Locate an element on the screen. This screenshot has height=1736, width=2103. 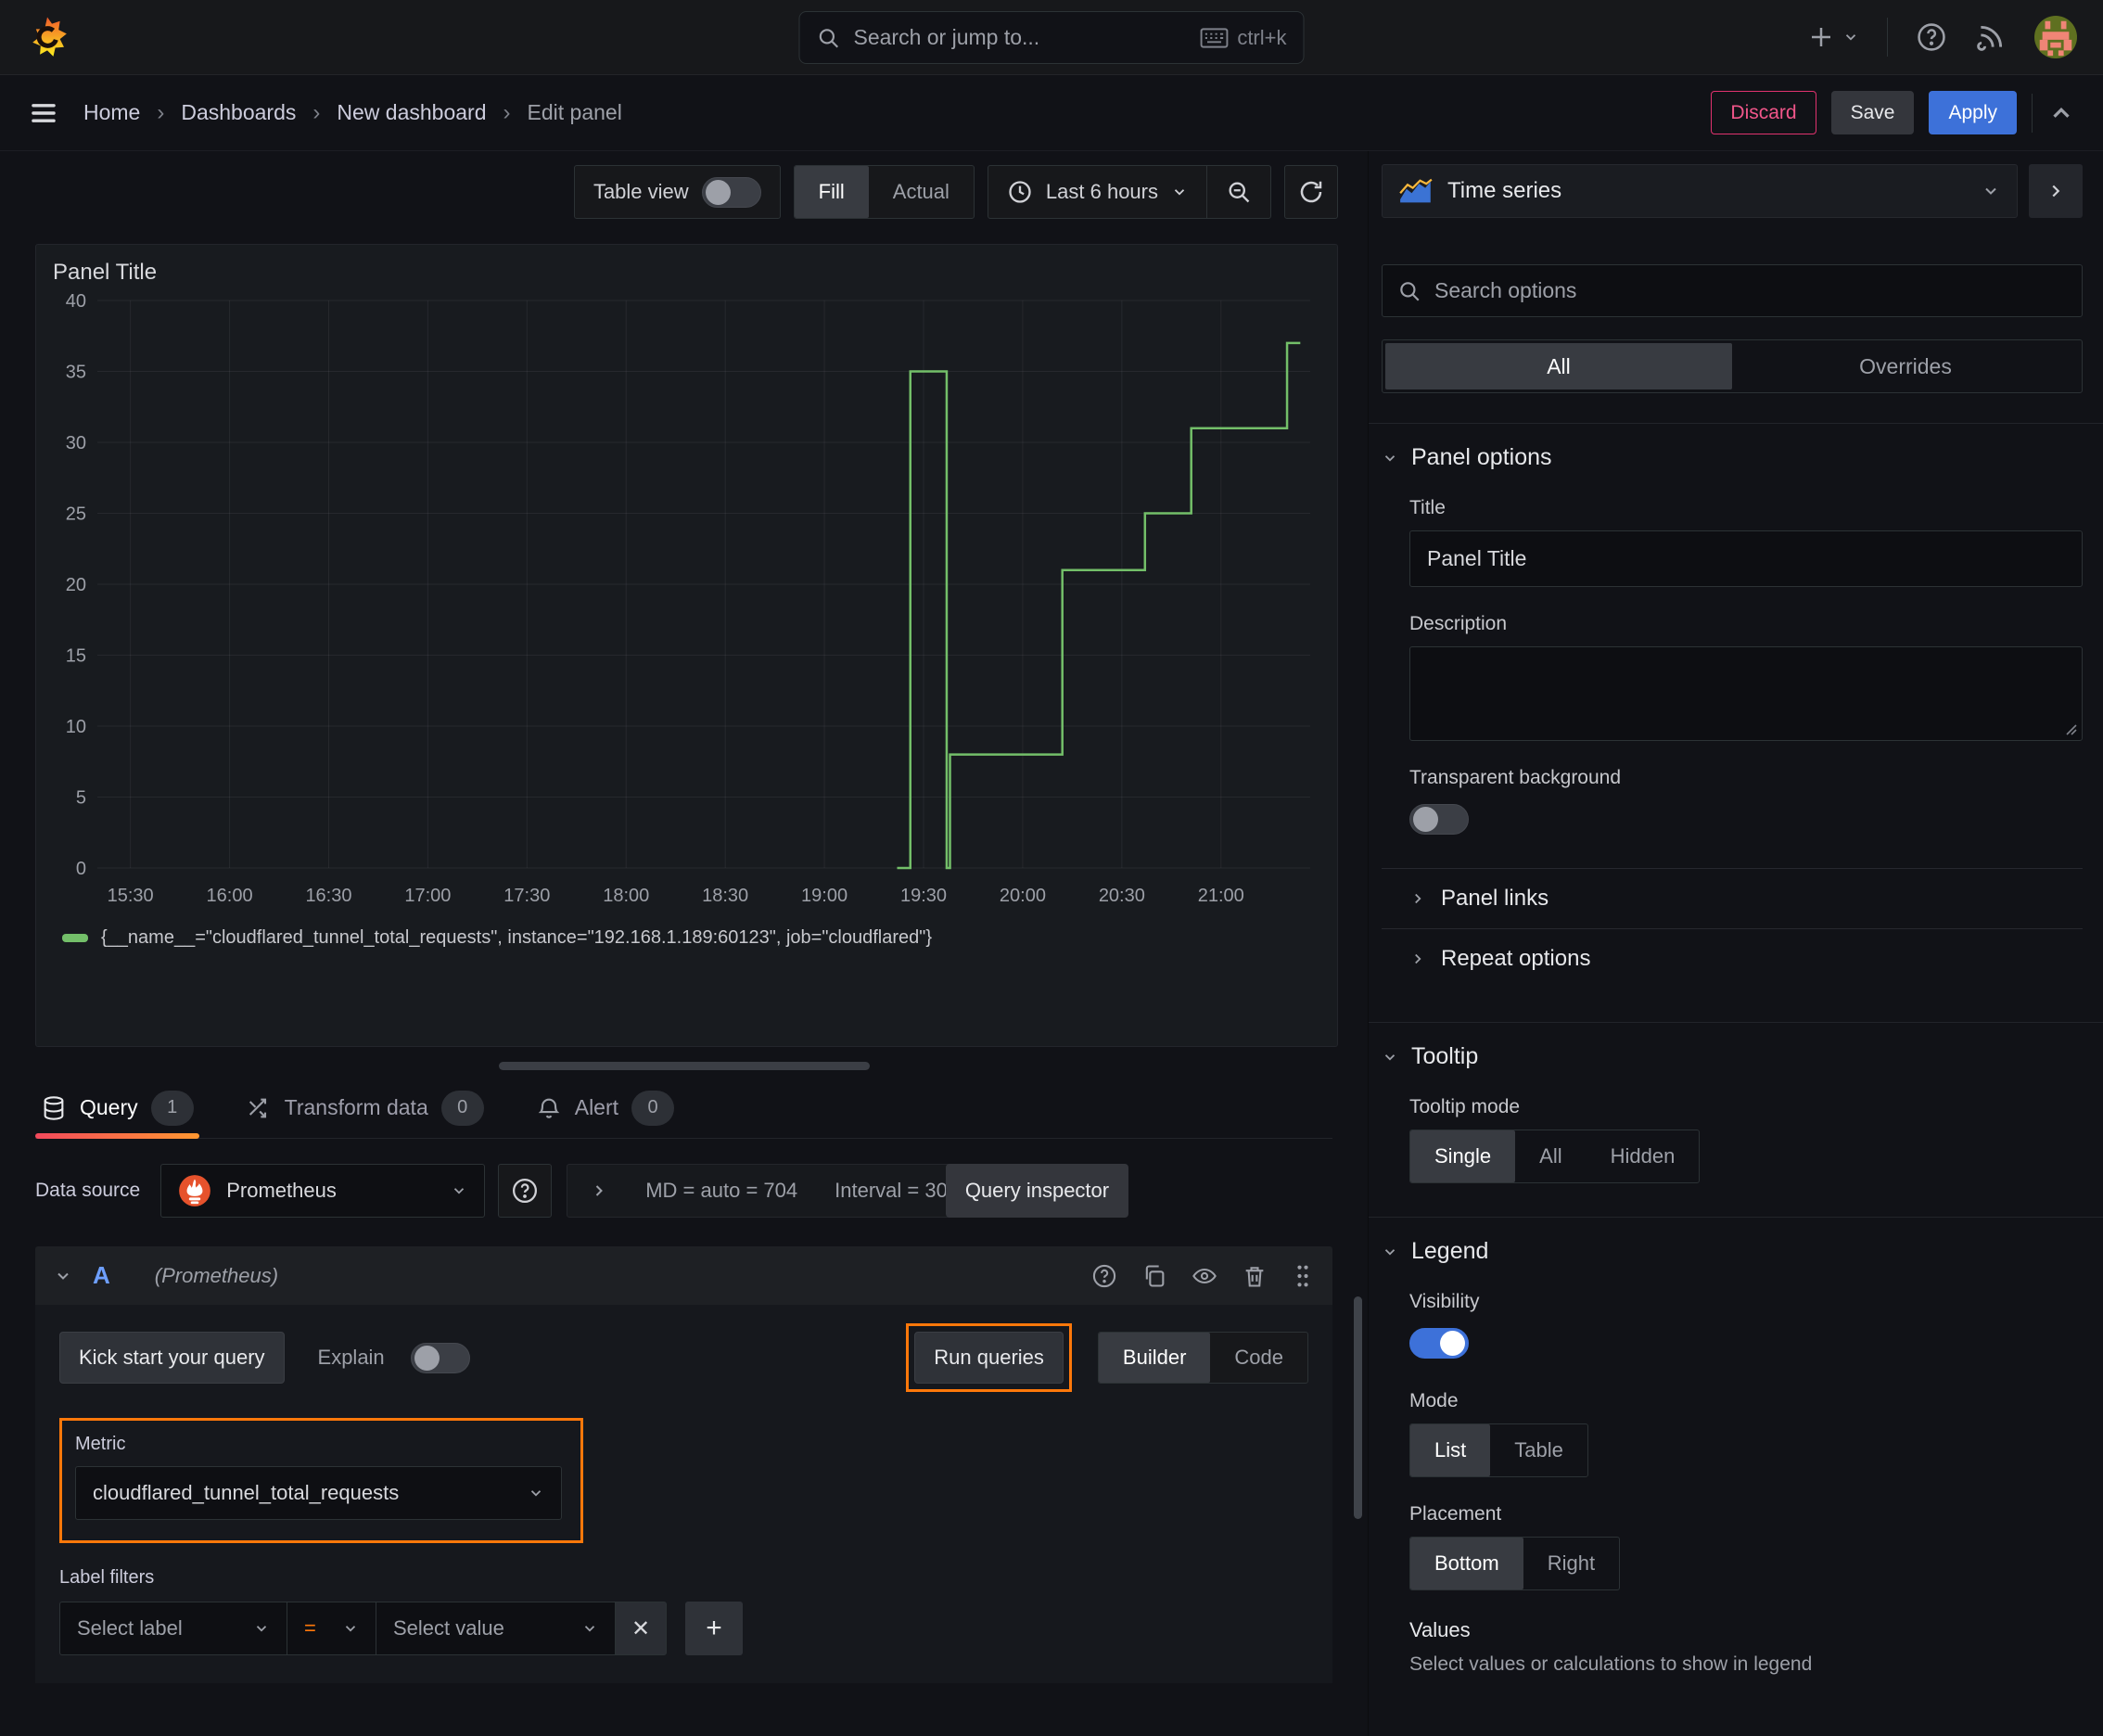
options-search-input: Search options is located at coordinates (1732, 290).